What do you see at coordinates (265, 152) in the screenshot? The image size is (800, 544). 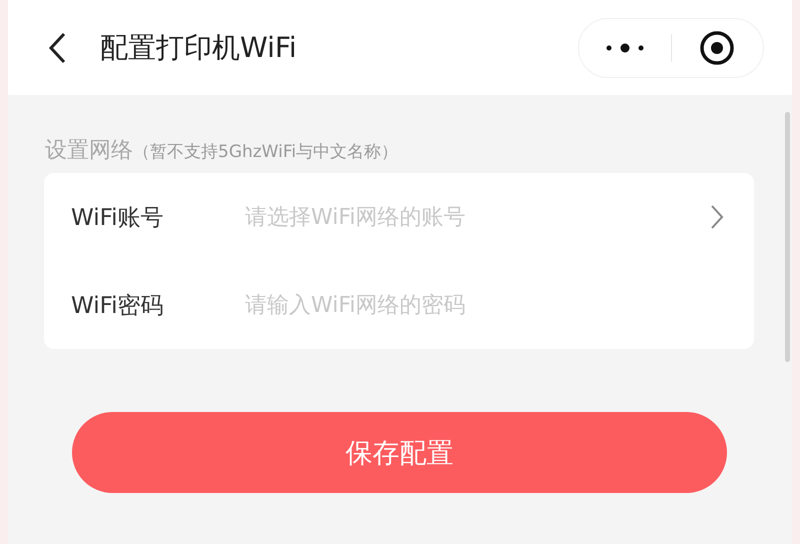 I see `section-note: （暂不支持5GhzWiFi与中文名称）` at bounding box center [265, 152].